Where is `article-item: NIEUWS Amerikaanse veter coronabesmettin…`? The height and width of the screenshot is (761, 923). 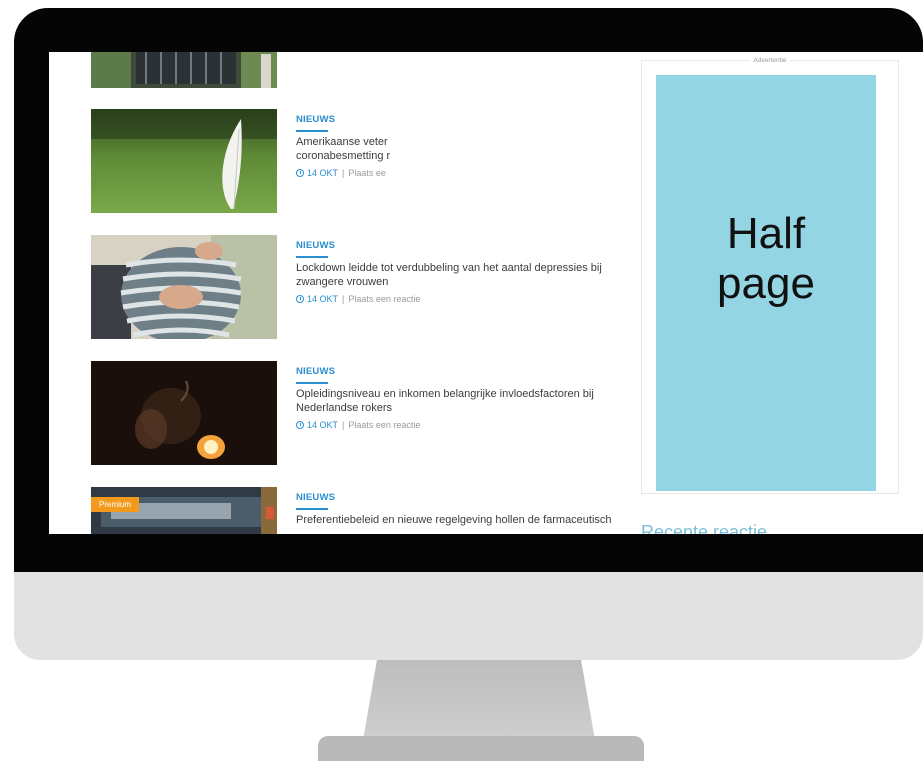
article-item: NIEUWS Amerikaanse veter coronabesmettin… is located at coordinates (361, 162).